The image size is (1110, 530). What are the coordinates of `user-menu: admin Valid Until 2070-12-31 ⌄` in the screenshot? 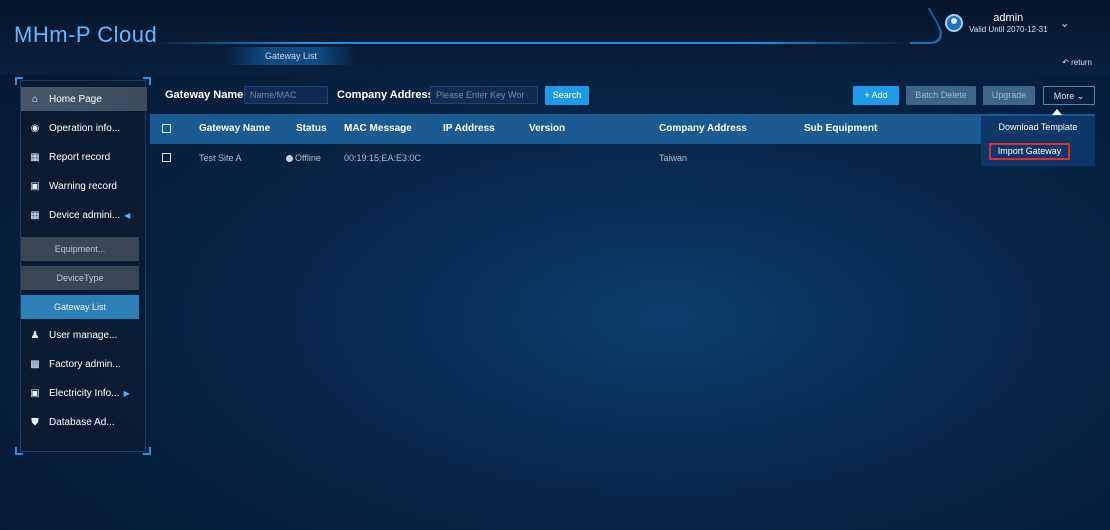 It's located at (1007, 23).